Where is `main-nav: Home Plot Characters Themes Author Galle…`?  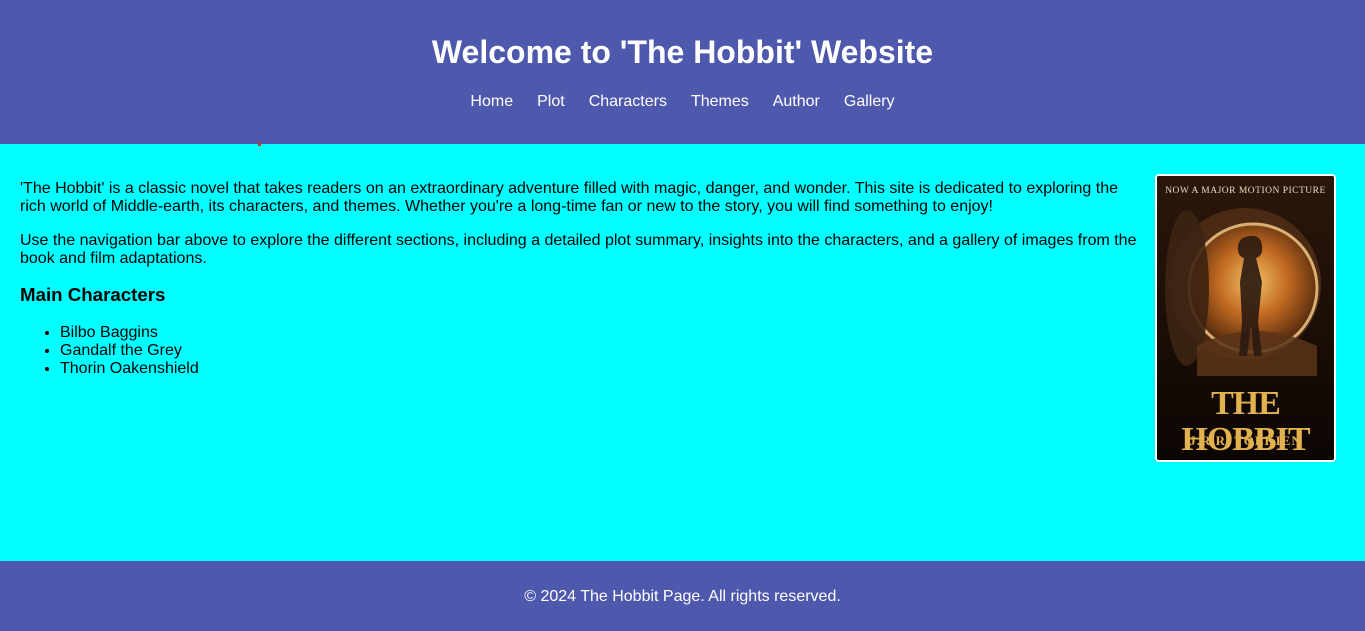
main-nav: Home Plot Characters Themes Author Galle… is located at coordinates (682, 102).